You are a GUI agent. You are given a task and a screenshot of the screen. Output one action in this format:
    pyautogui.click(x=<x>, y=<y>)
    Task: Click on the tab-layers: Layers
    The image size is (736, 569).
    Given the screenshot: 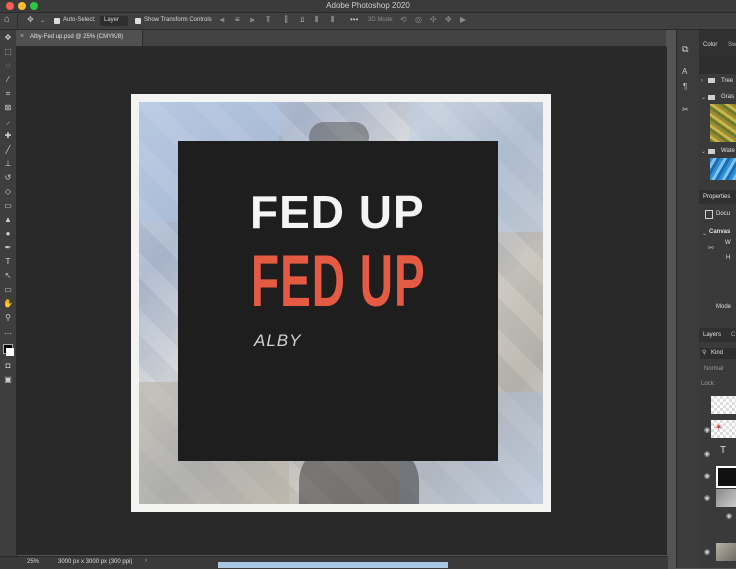 What is the action you would take?
    pyautogui.click(x=712, y=335)
    